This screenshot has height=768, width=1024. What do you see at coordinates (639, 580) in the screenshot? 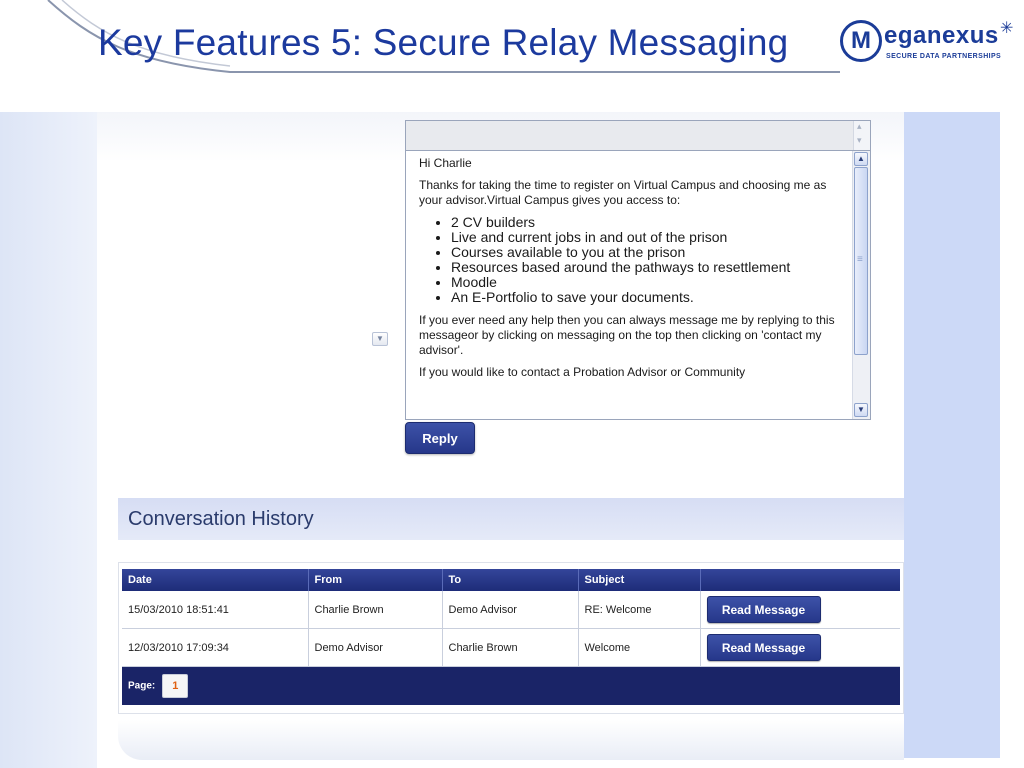
I see `column-header-subject: Subject` at bounding box center [639, 580].